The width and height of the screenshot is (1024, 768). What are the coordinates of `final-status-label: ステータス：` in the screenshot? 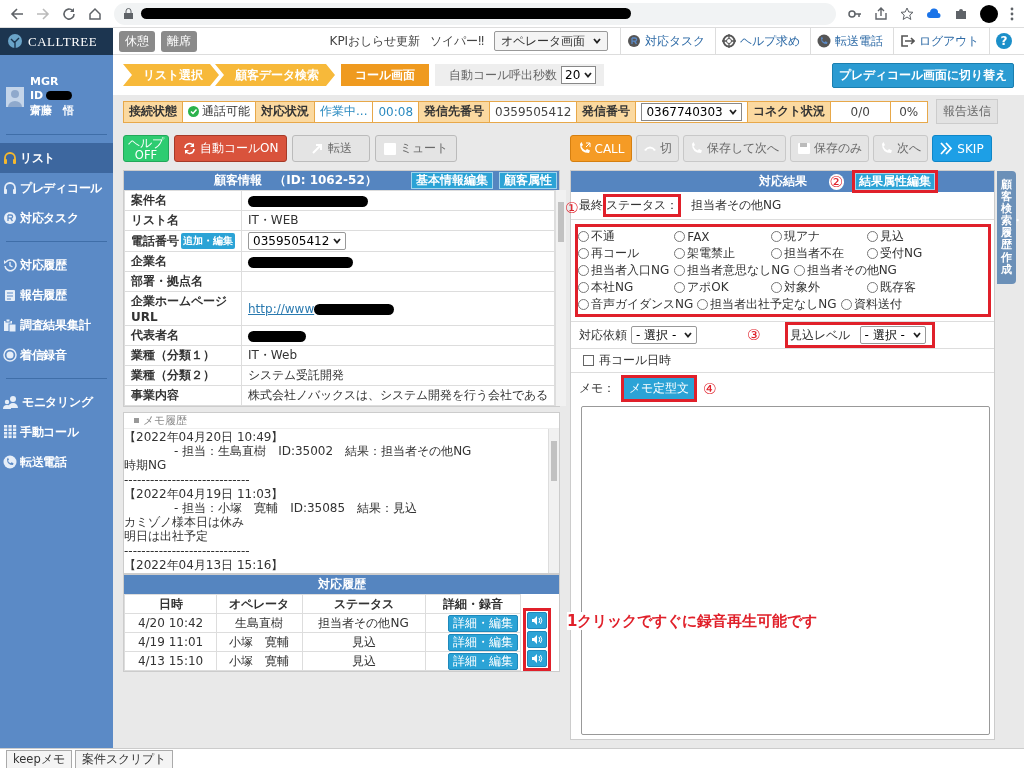 It's located at (642, 205).